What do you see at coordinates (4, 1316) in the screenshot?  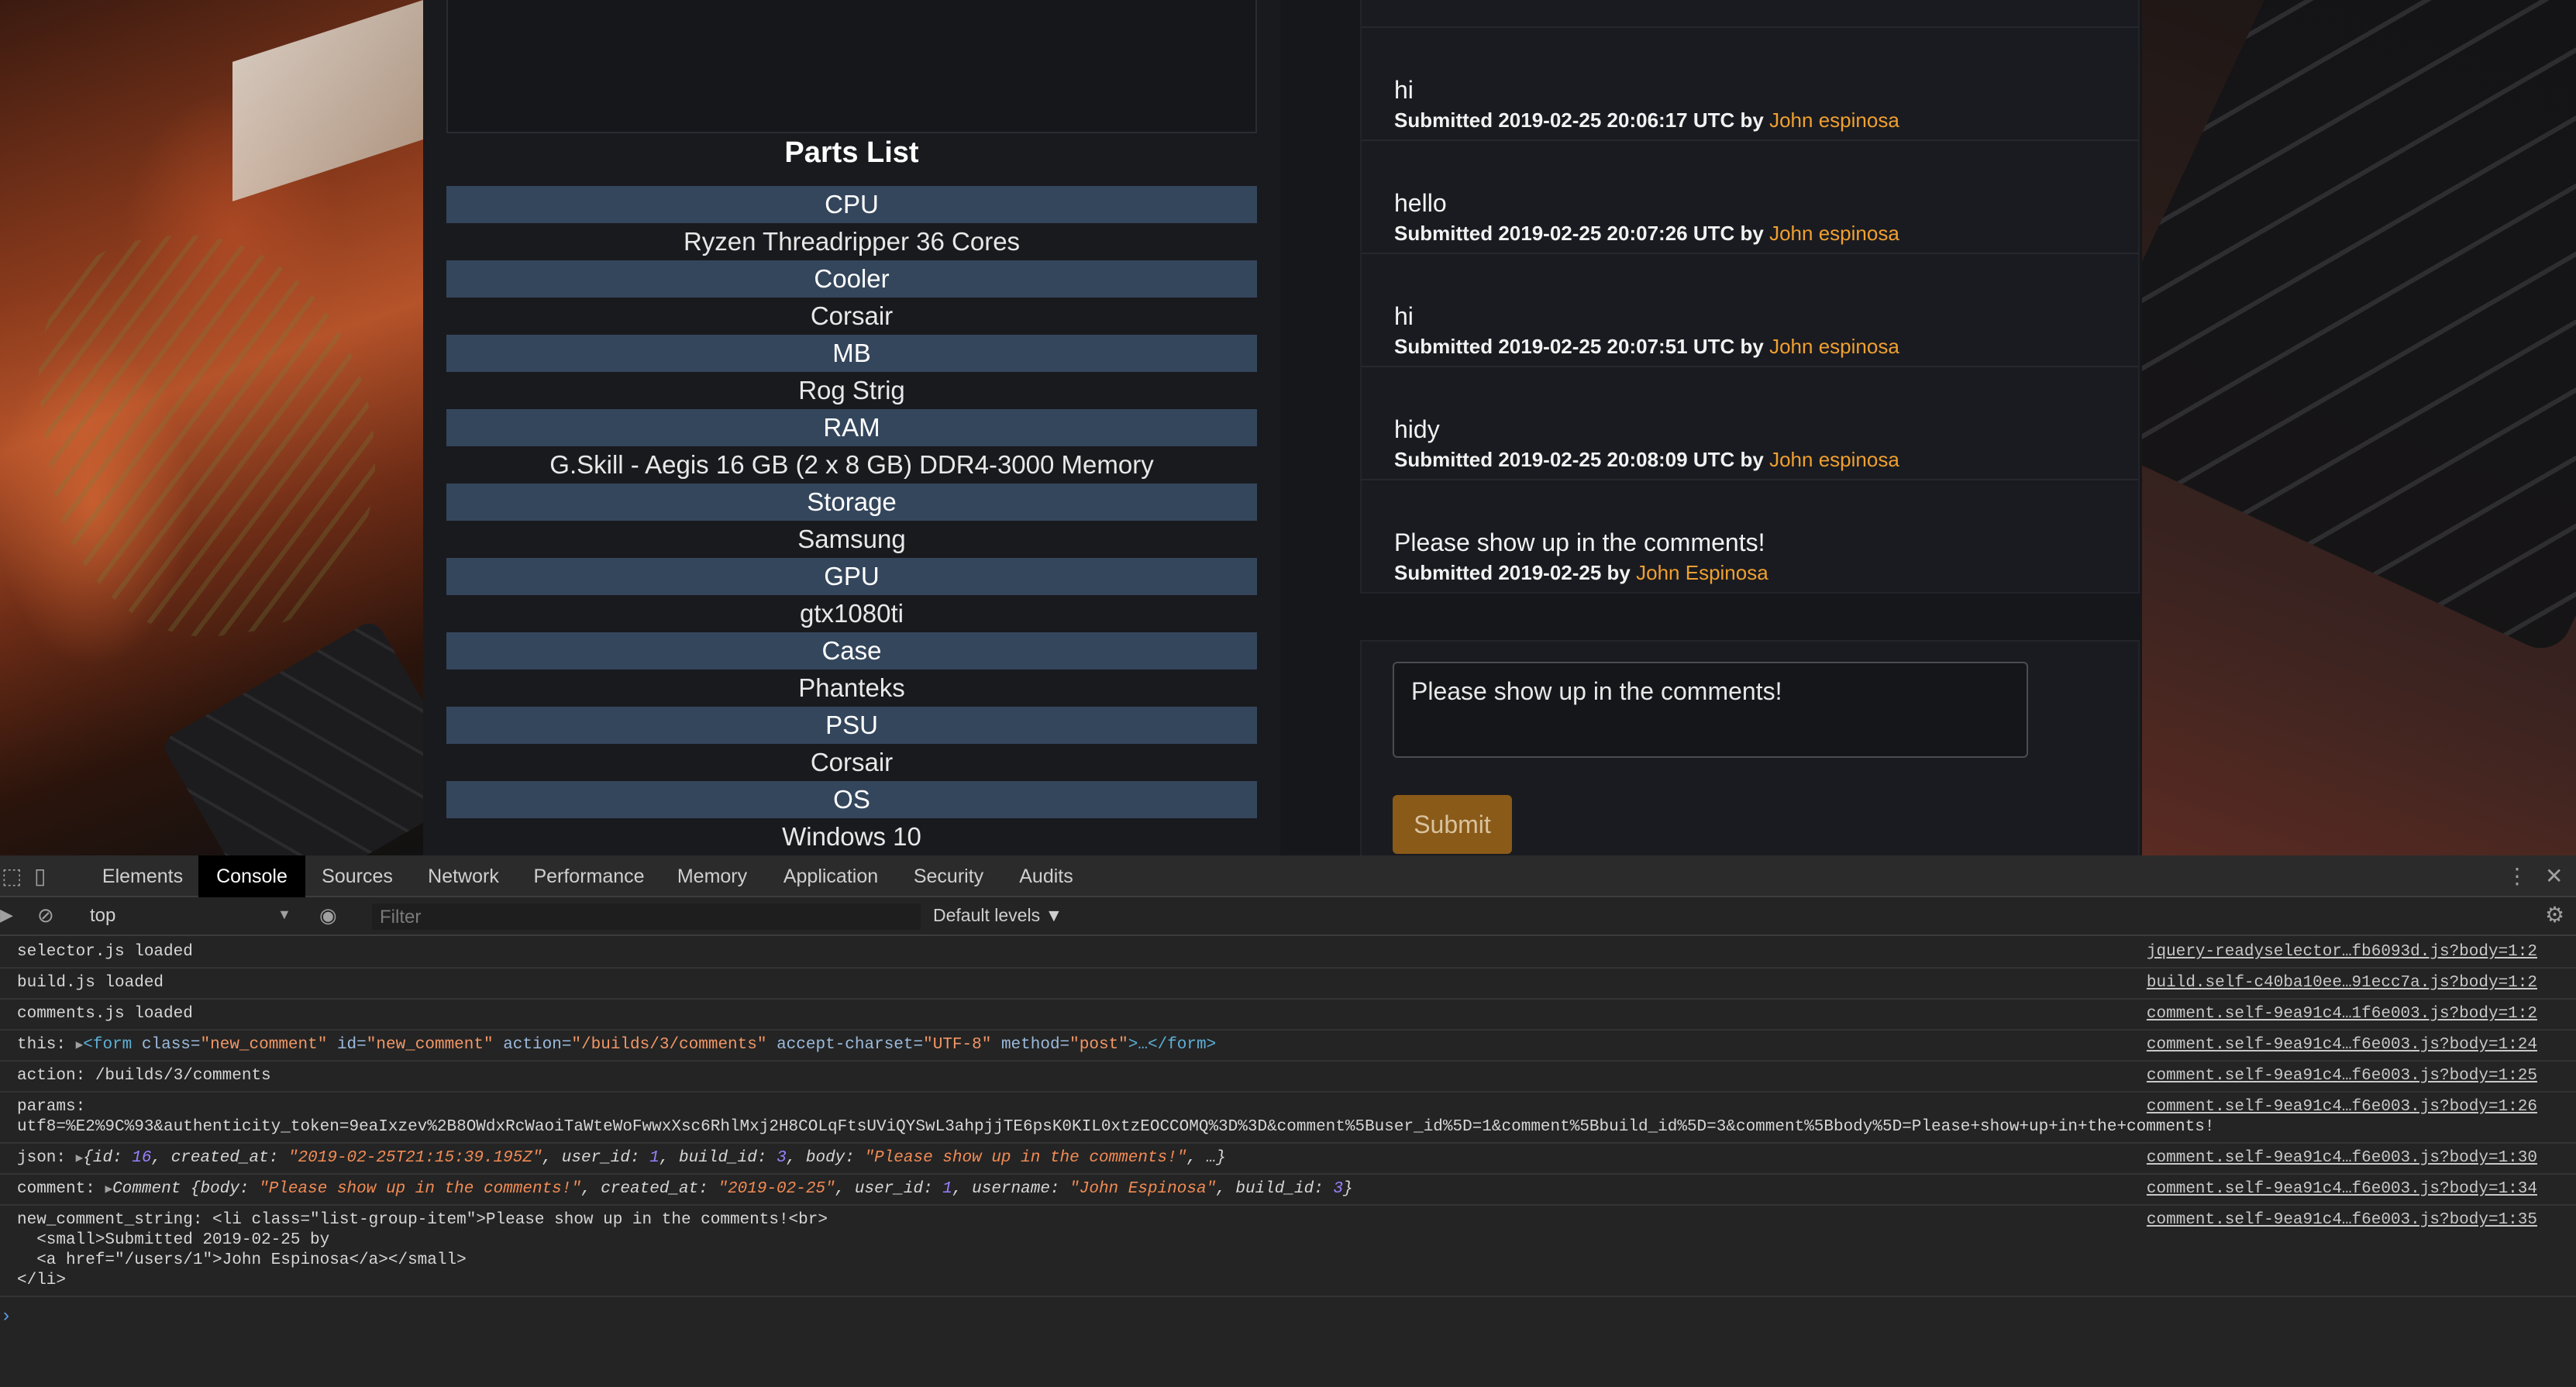 I see `console-prompt: ›` at bounding box center [4, 1316].